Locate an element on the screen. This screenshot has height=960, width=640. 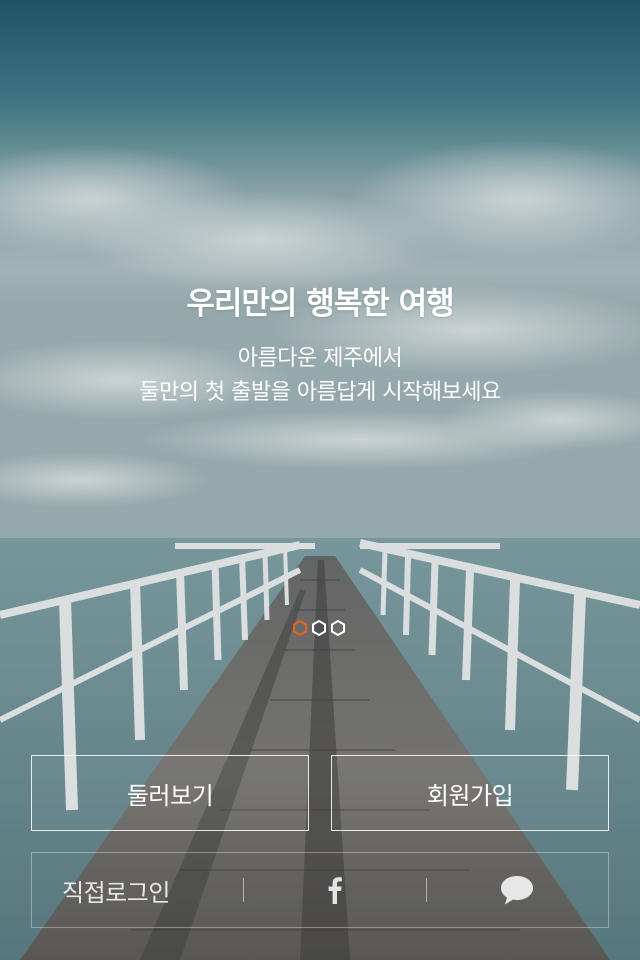
page-title: 우리만의 행복한 여행 is located at coordinates (320, 304).